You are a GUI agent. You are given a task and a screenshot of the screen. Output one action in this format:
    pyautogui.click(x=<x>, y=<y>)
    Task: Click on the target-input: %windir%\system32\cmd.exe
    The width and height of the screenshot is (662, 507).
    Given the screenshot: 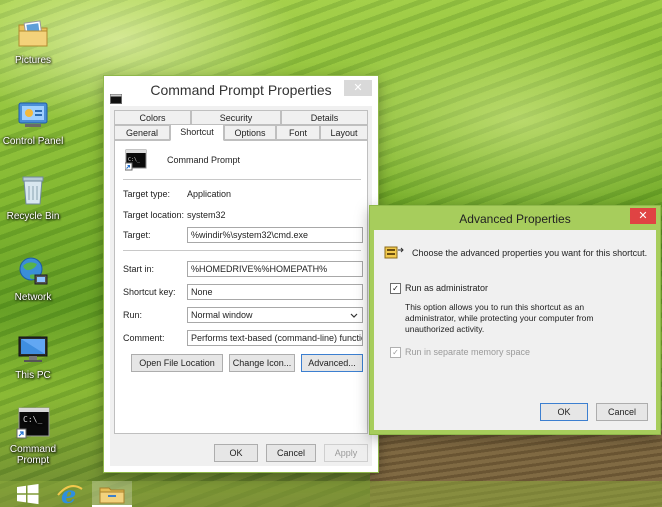 What is the action you would take?
    pyautogui.click(x=275, y=235)
    